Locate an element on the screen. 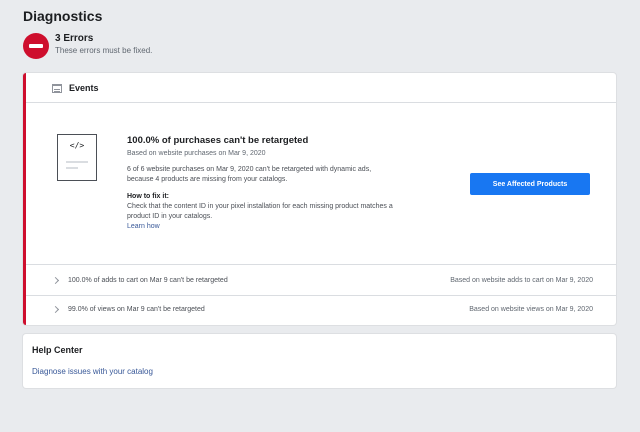  events-card-title: Events is located at coordinates (84, 88).